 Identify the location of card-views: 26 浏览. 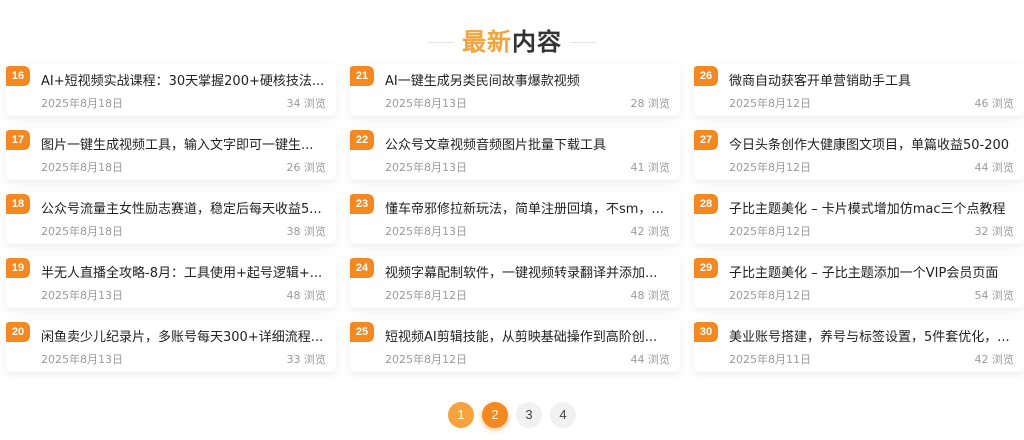
(306, 167).